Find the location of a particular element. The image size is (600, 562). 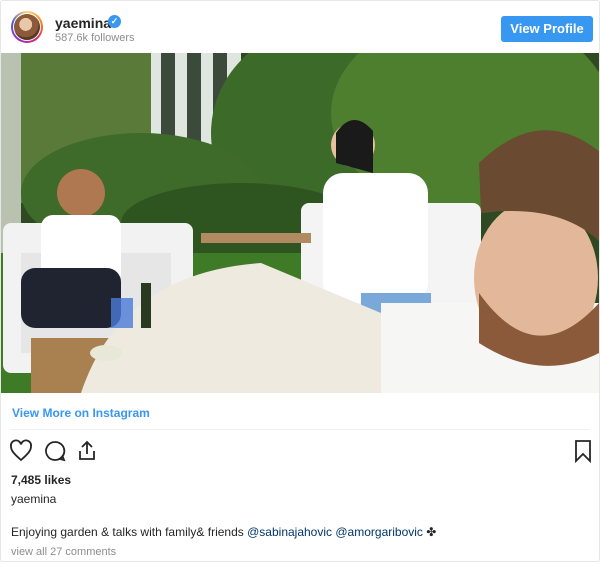

caption-emoji: ✤ is located at coordinates (431, 532).